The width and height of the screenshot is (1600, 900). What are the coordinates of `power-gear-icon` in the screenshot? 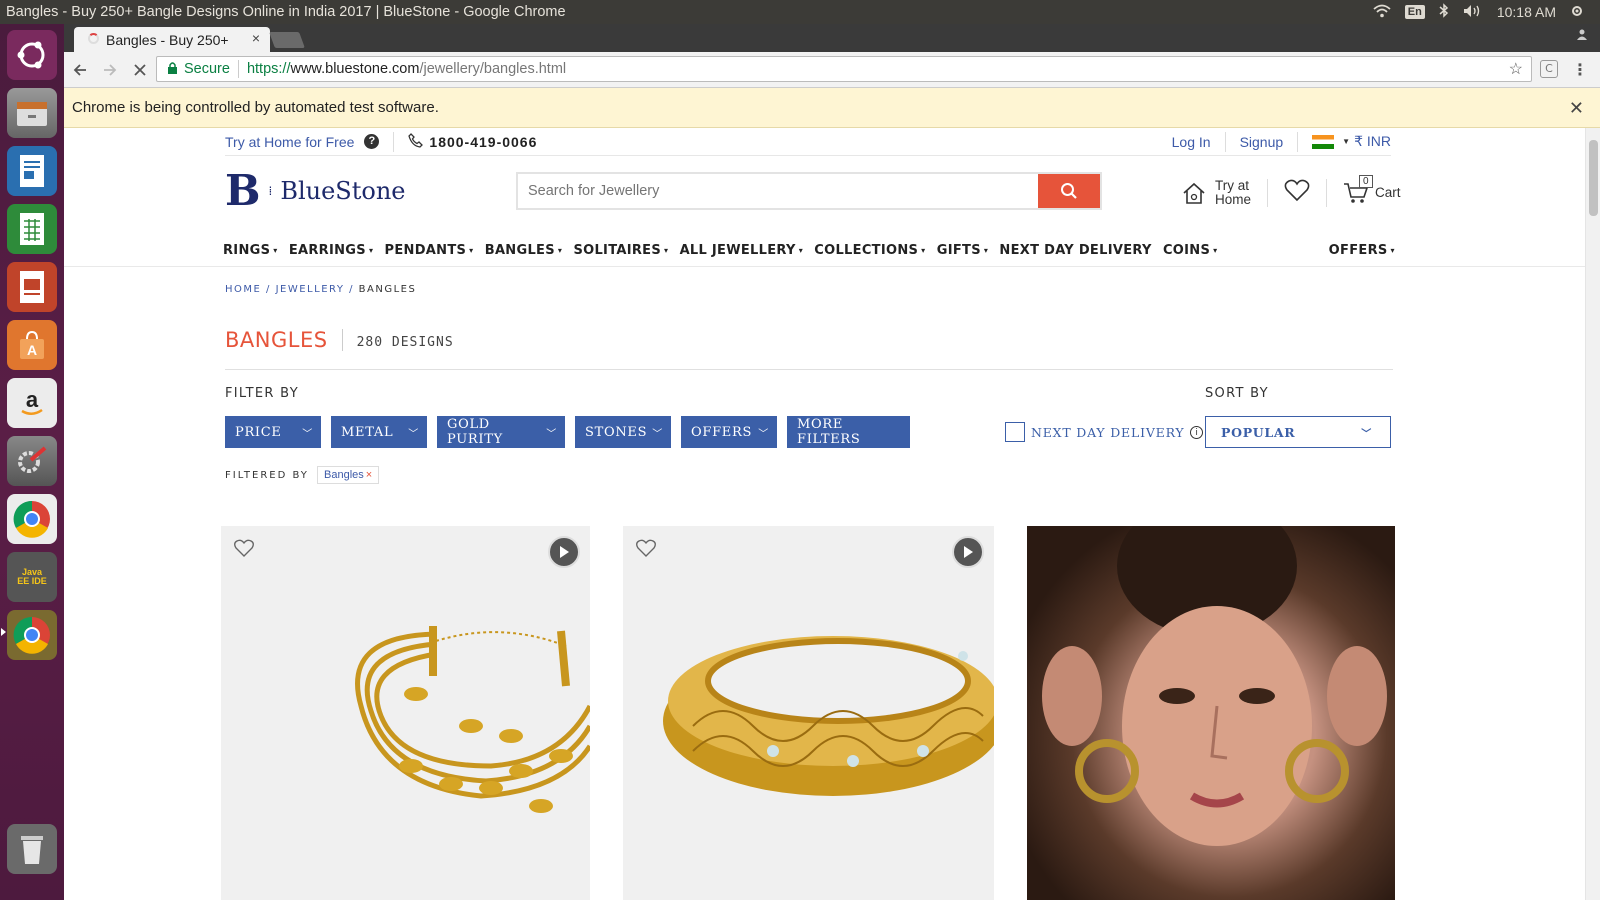 It's located at (1577, 12).